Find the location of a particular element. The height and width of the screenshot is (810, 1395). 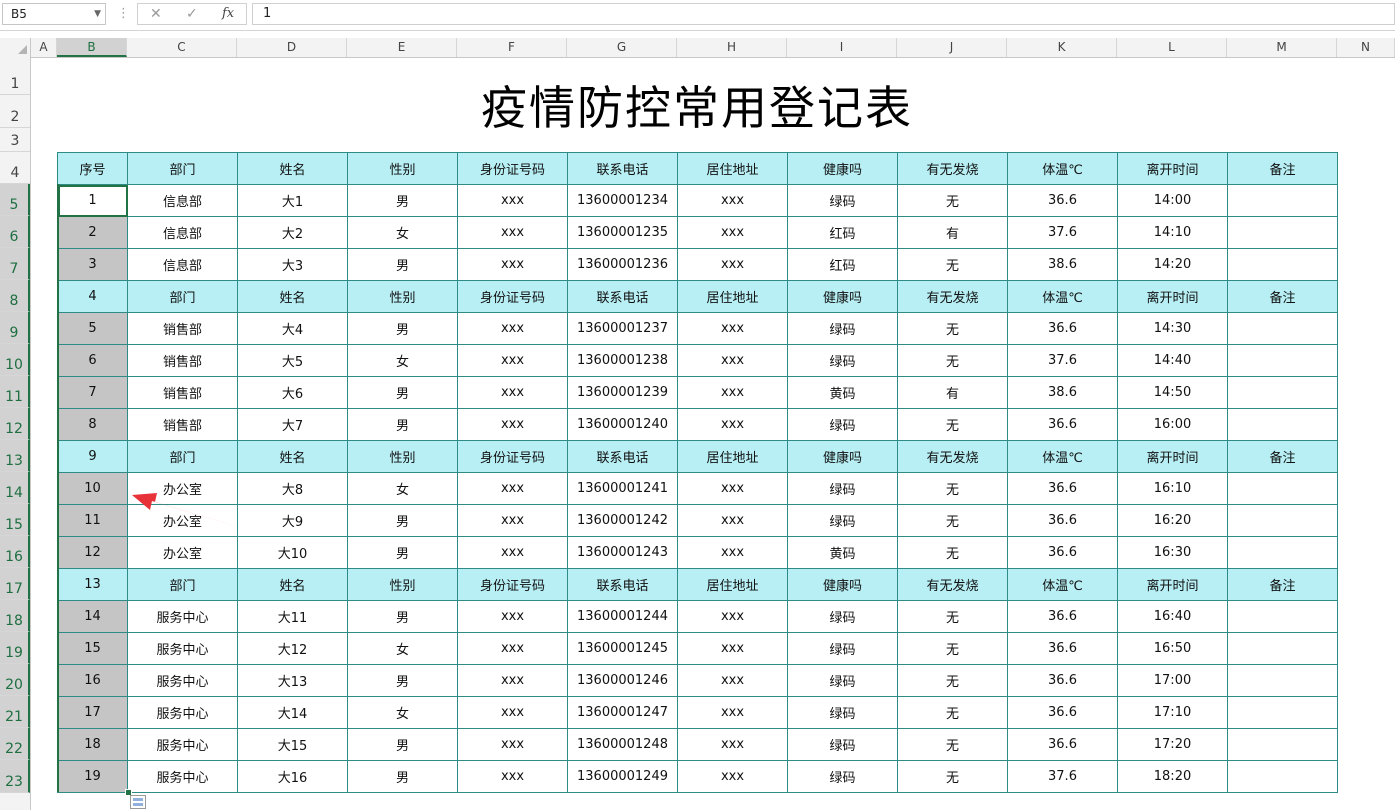

column-header-j: J is located at coordinates (952, 47).